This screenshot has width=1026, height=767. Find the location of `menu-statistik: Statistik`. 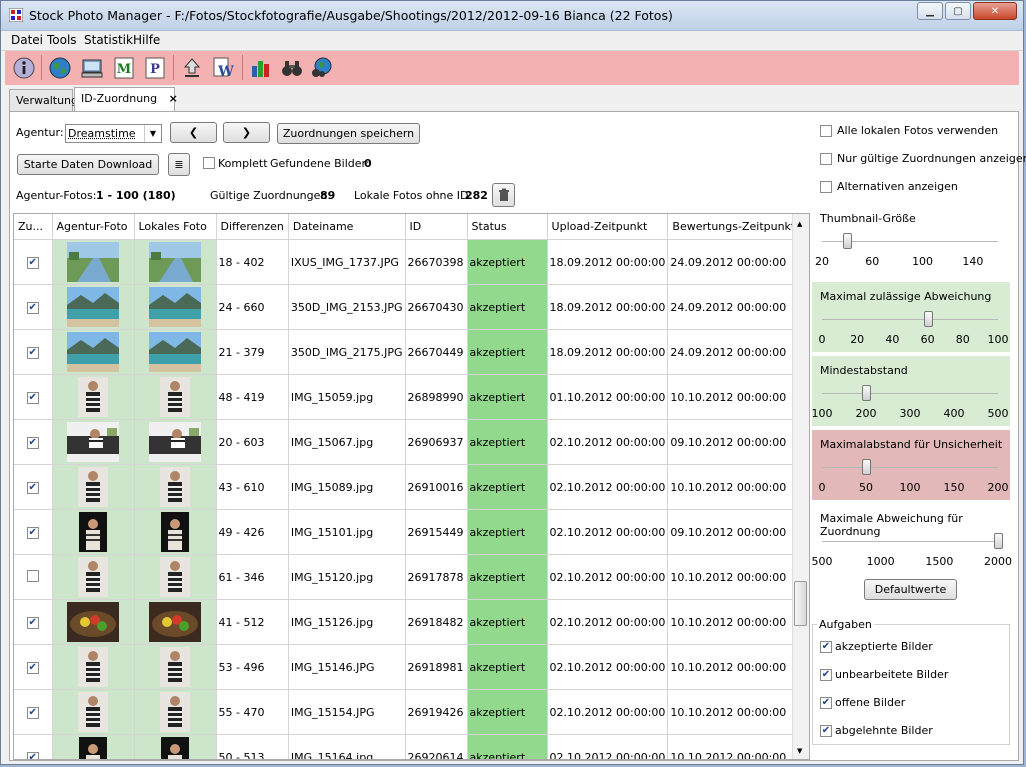

menu-statistik: Statistik is located at coordinates (108, 40).